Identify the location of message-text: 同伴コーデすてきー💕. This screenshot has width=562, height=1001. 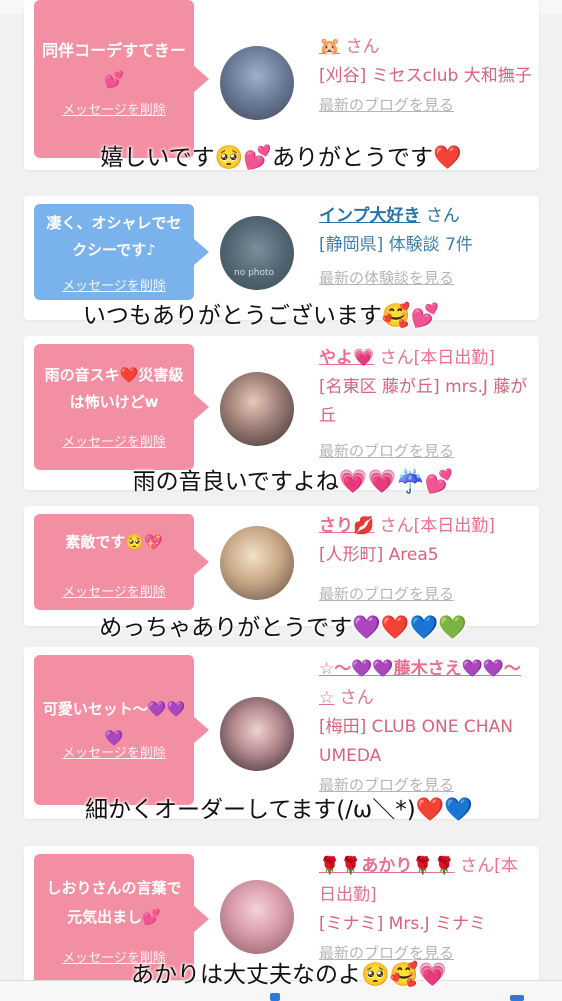
(114, 65).